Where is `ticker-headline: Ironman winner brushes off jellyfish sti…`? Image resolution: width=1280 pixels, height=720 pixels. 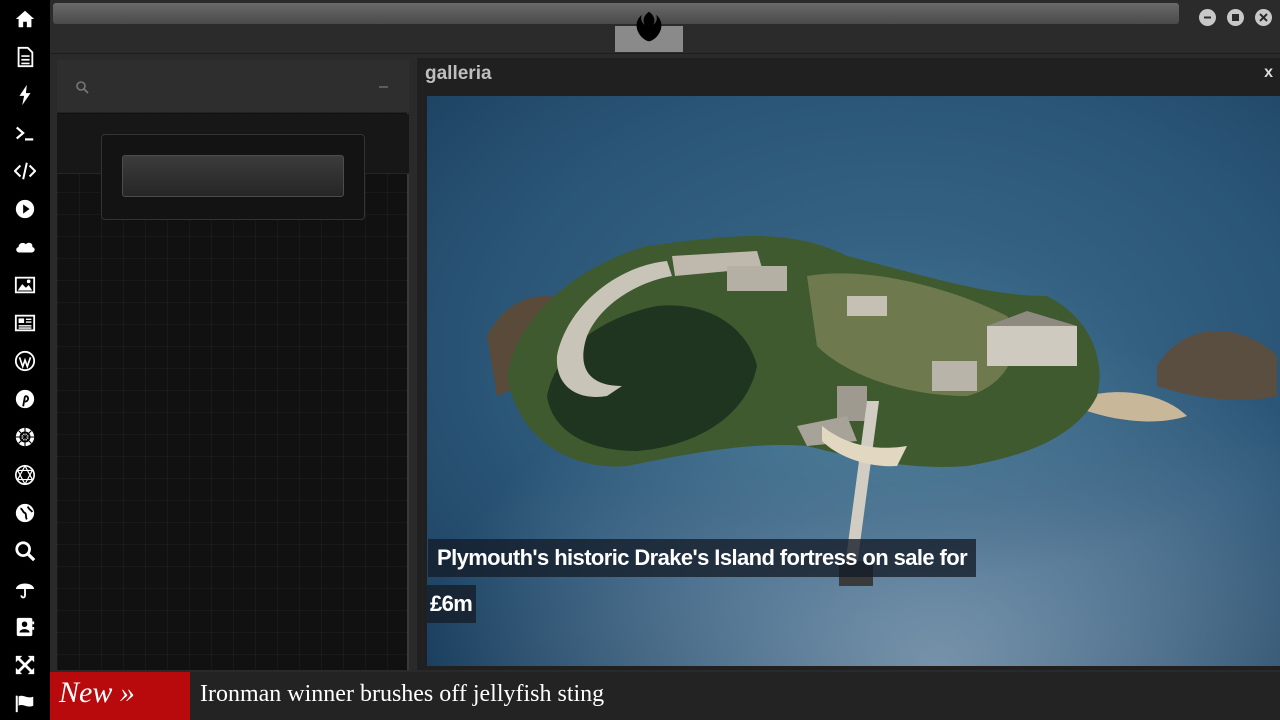
ticker-headline: Ironman winner brushes off jellyfish sti… is located at coordinates (402, 694).